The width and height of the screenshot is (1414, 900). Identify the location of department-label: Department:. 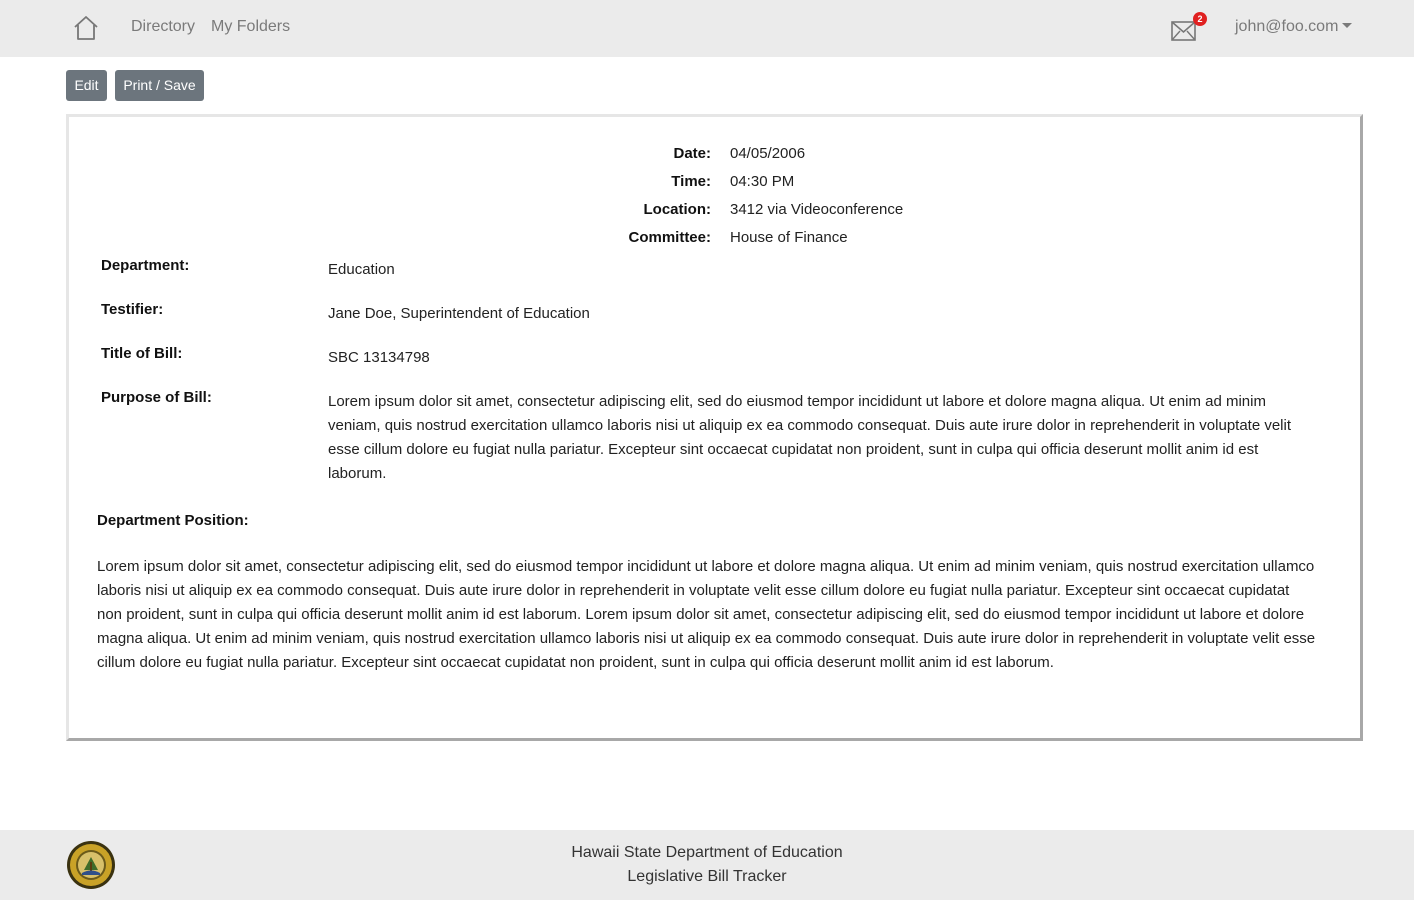
(145, 265).